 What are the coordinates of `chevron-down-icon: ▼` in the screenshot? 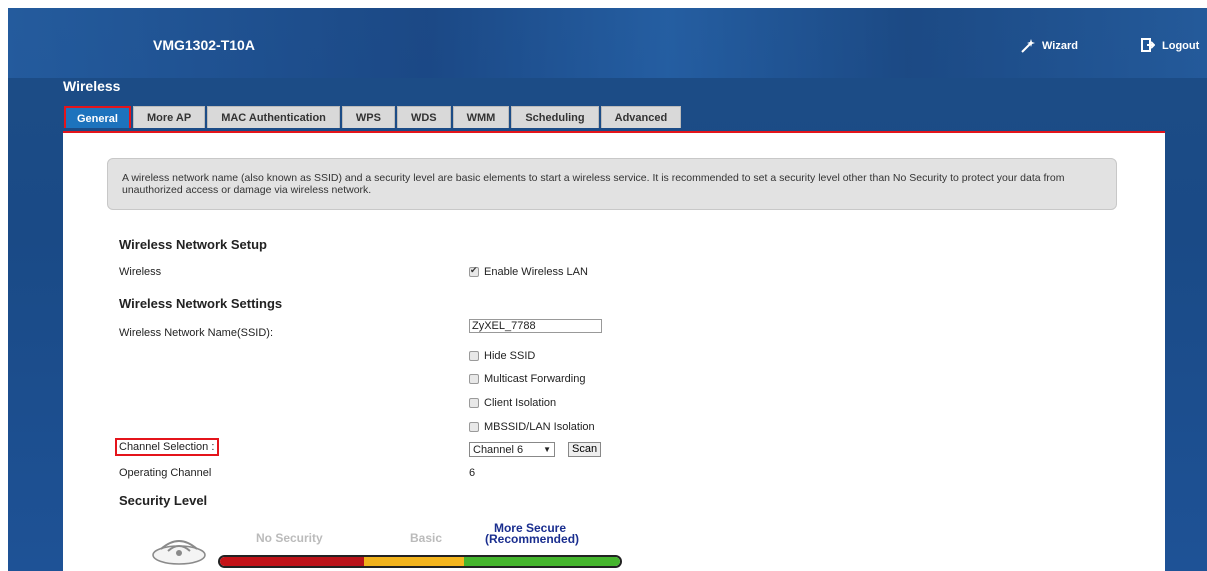 It's located at (547, 449).